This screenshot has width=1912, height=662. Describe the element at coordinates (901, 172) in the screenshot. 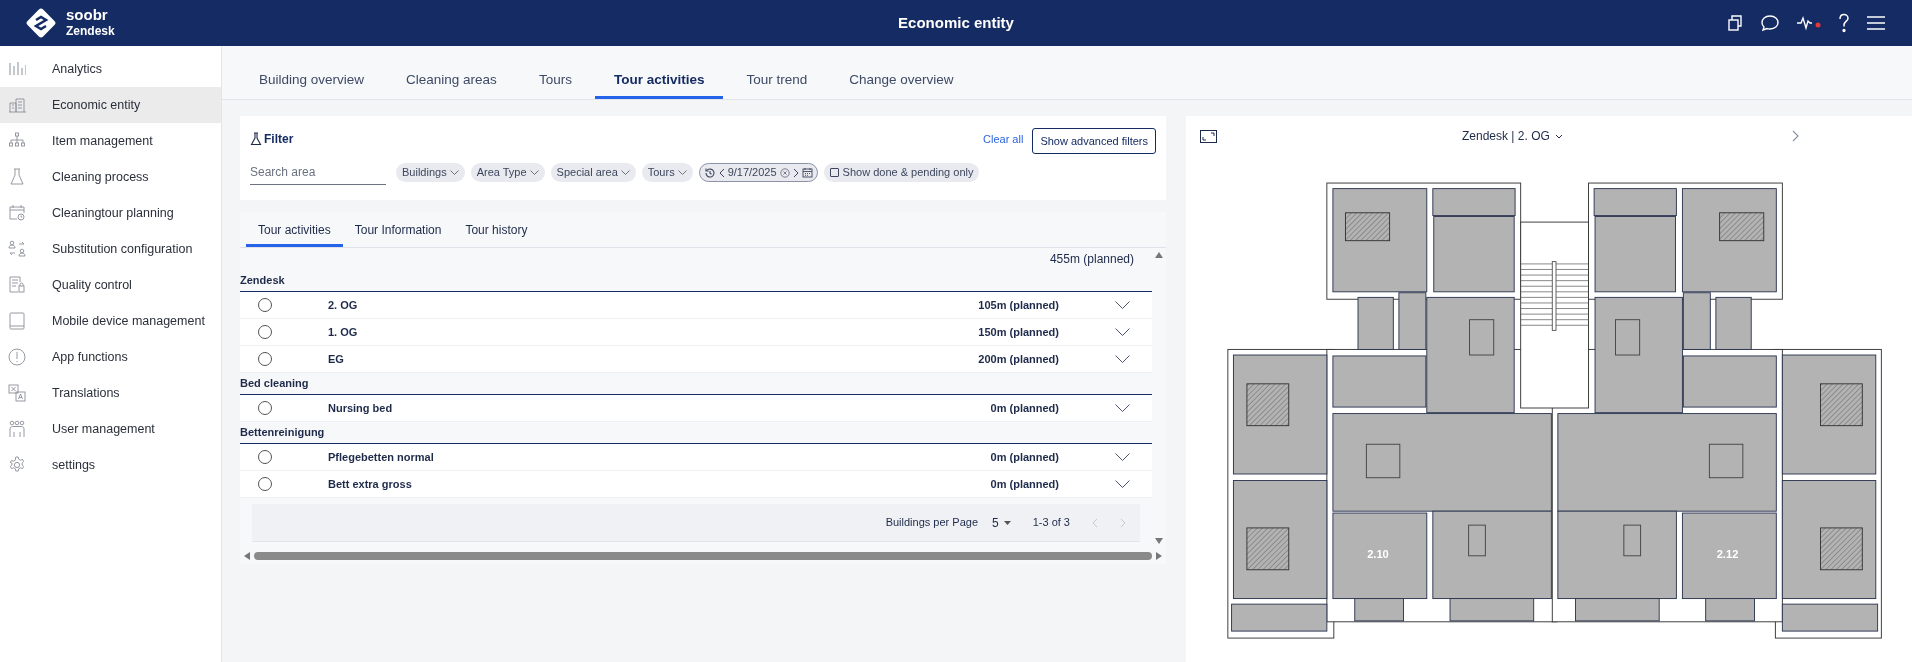

I see `done-pending-toggle: Show done & pending only` at that location.